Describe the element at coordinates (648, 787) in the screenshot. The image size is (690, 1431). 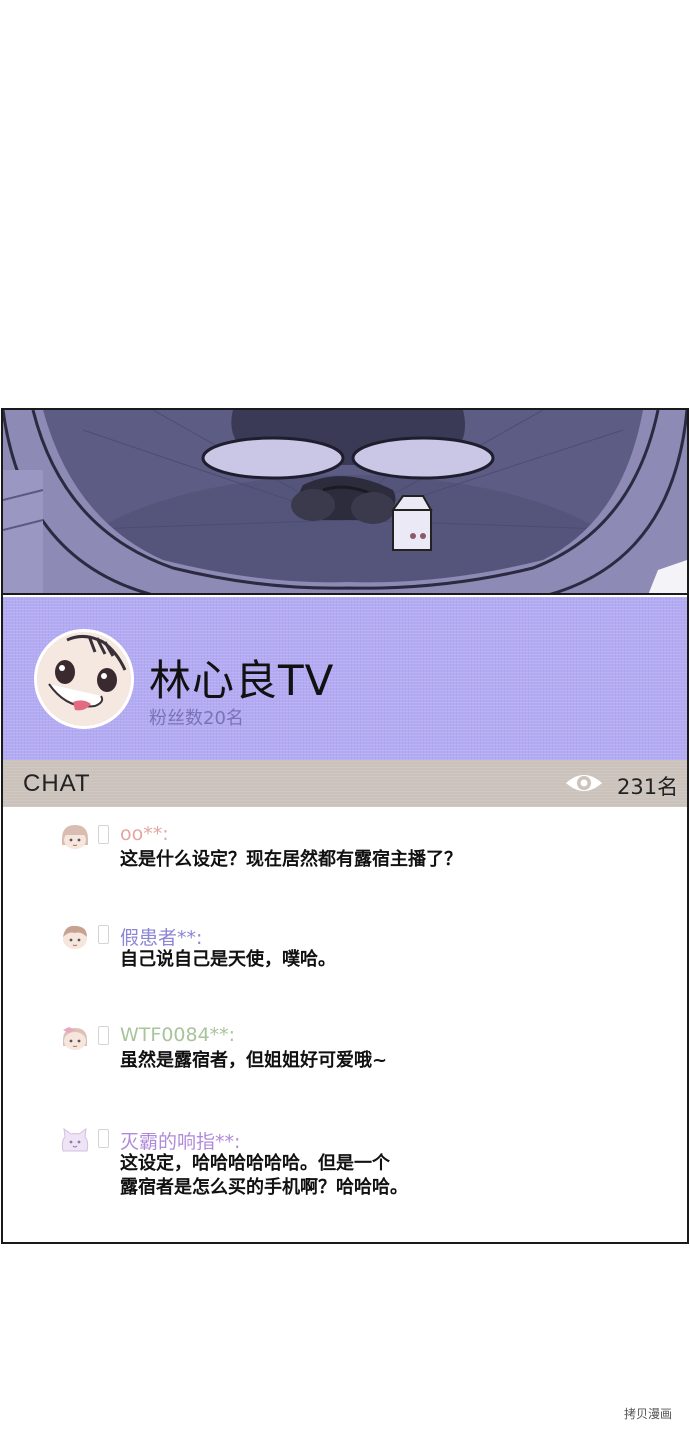
I see `viewer-count: 231名` at that location.